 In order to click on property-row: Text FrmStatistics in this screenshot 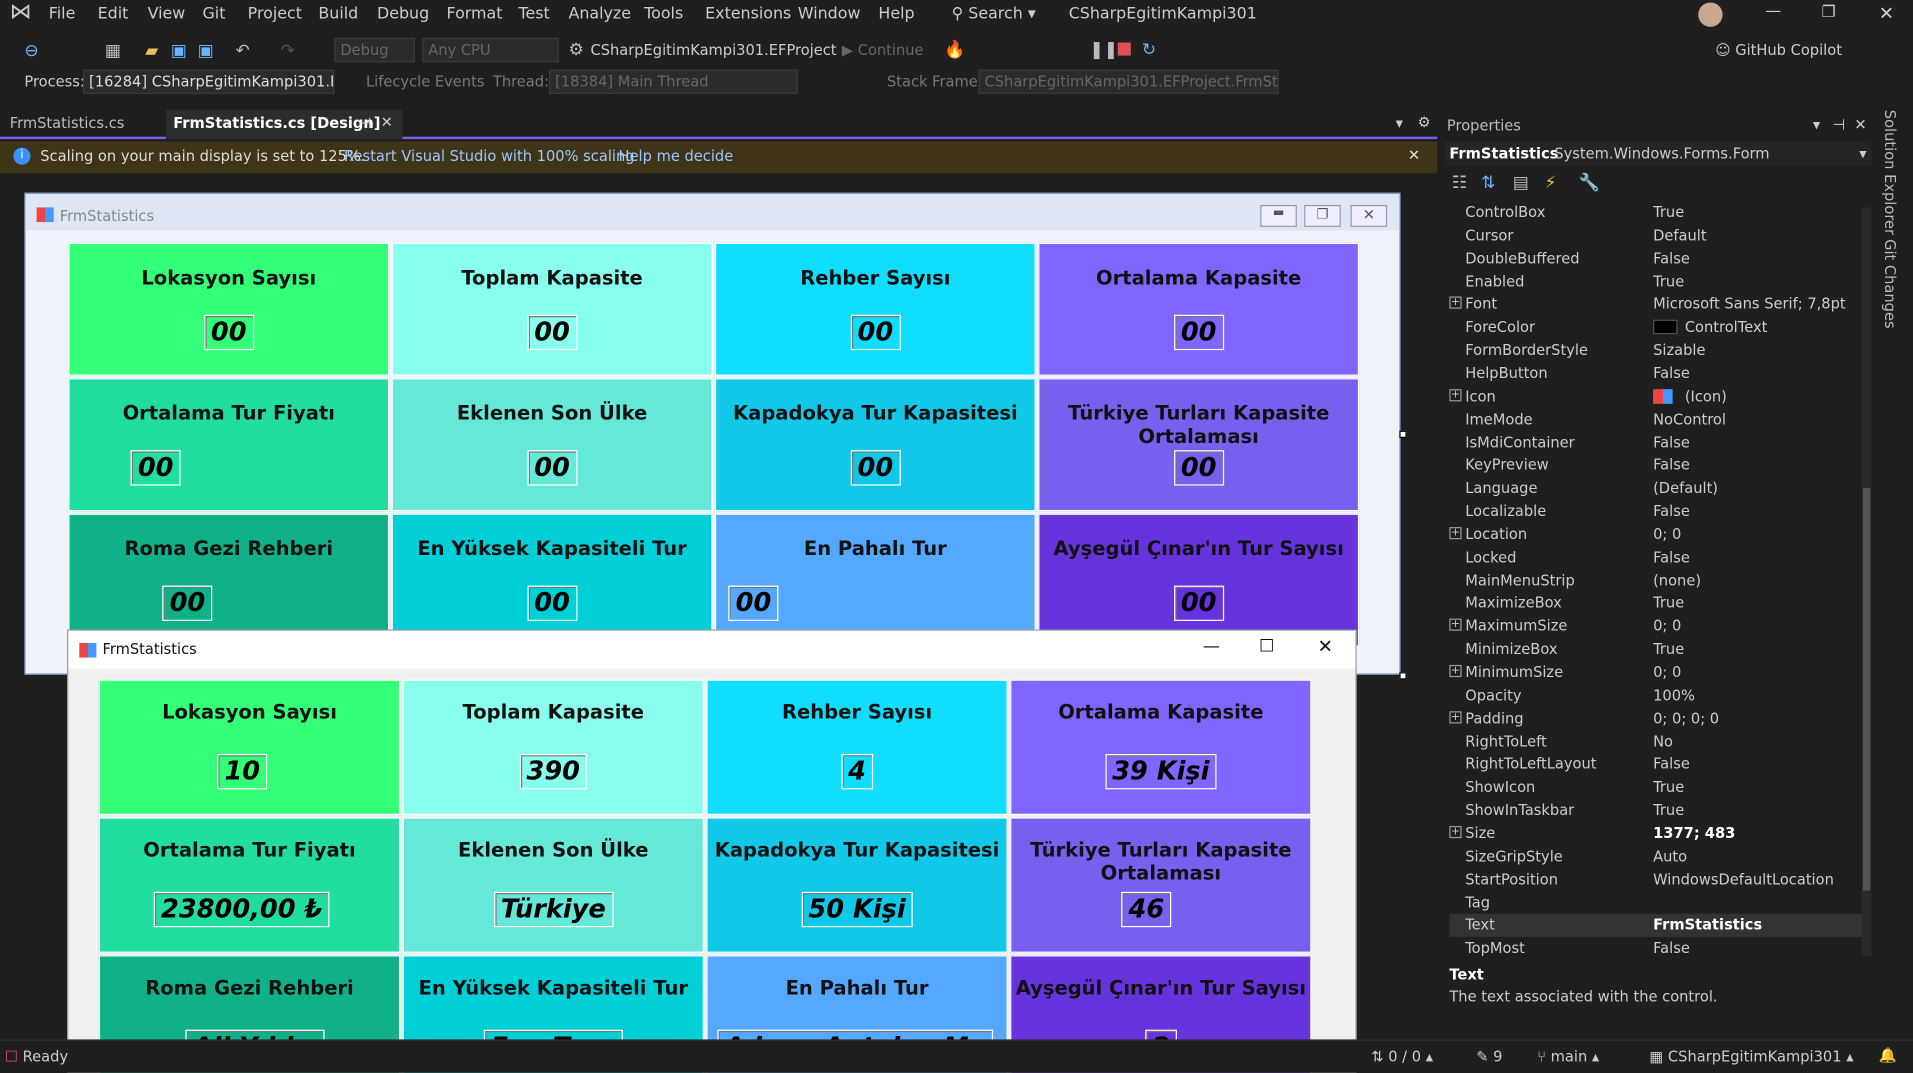, I will do `click(1657, 926)`.